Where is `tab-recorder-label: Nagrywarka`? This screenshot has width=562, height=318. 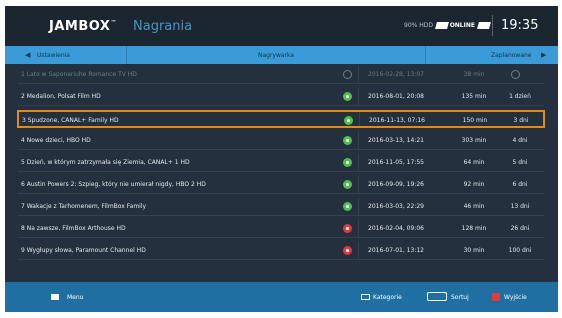 tab-recorder-label: Nagrywarka is located at coordinates (276, 55).